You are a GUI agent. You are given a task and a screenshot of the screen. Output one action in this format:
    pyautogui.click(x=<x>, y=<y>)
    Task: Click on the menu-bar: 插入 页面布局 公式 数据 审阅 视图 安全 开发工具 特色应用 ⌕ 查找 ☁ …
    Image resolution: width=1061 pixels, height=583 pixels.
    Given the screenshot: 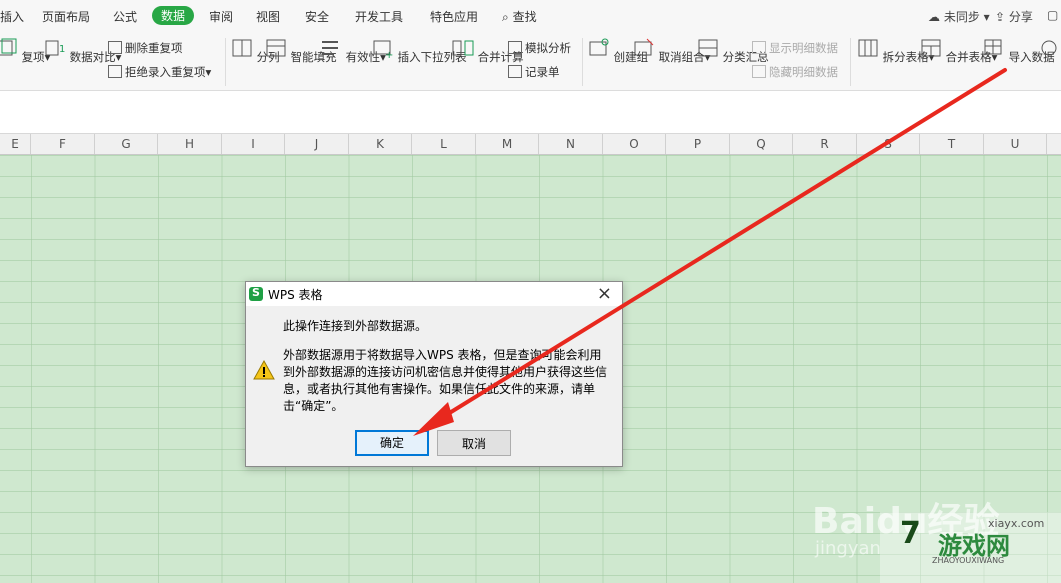 What is the action you would take?
    pyautogui.click(x=530, y=16)
    